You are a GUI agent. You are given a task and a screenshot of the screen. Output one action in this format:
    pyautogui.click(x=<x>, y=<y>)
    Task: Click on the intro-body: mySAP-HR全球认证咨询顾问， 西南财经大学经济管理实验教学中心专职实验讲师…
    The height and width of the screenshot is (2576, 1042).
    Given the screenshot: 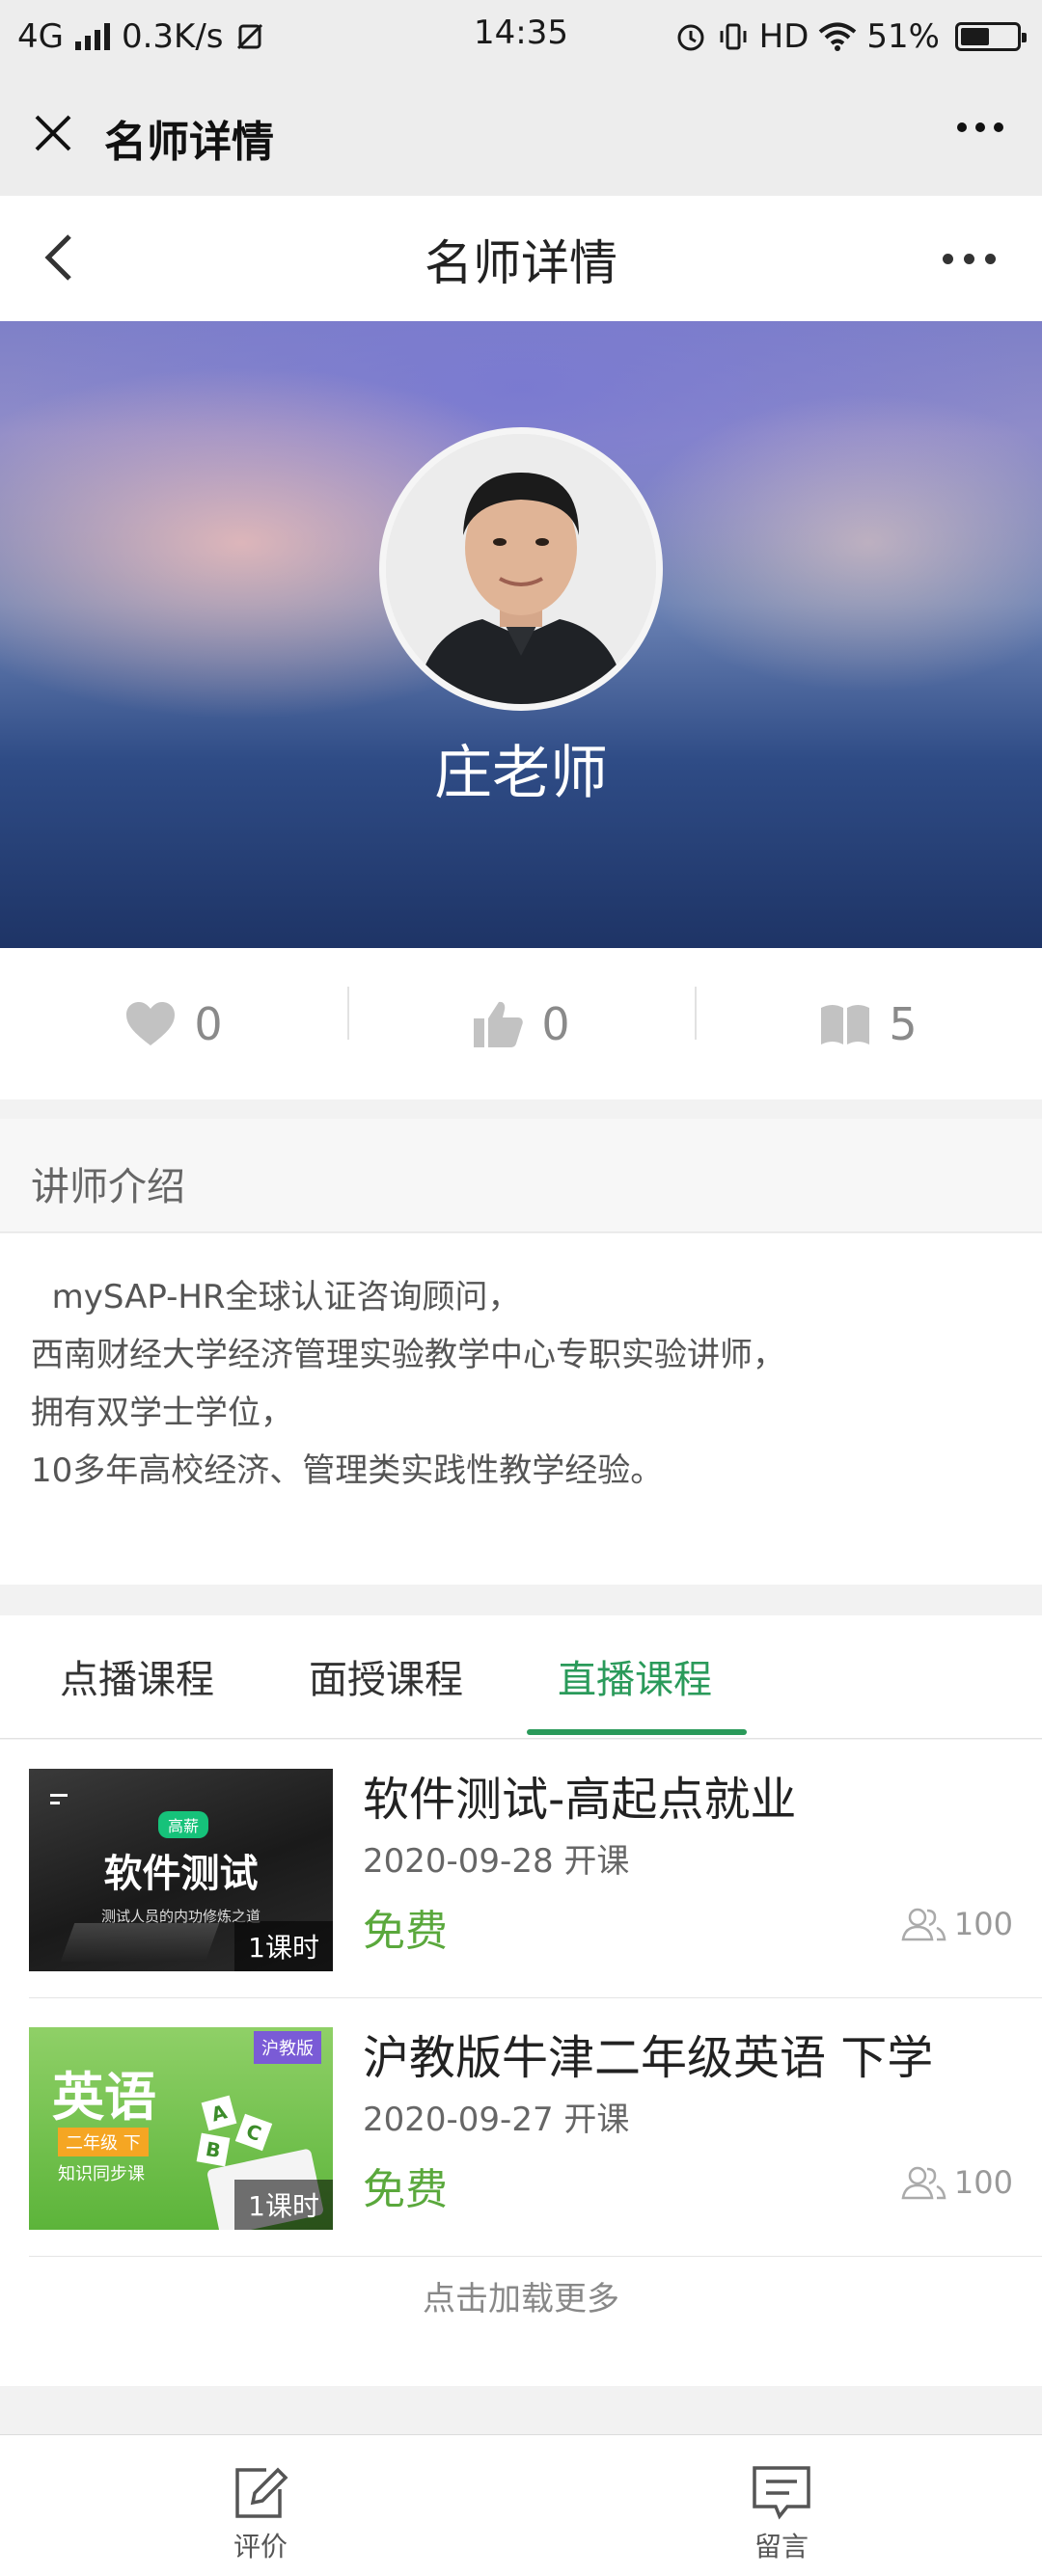 What is the action you would take?
    pyautogui.click(x=521, y=1409)
    